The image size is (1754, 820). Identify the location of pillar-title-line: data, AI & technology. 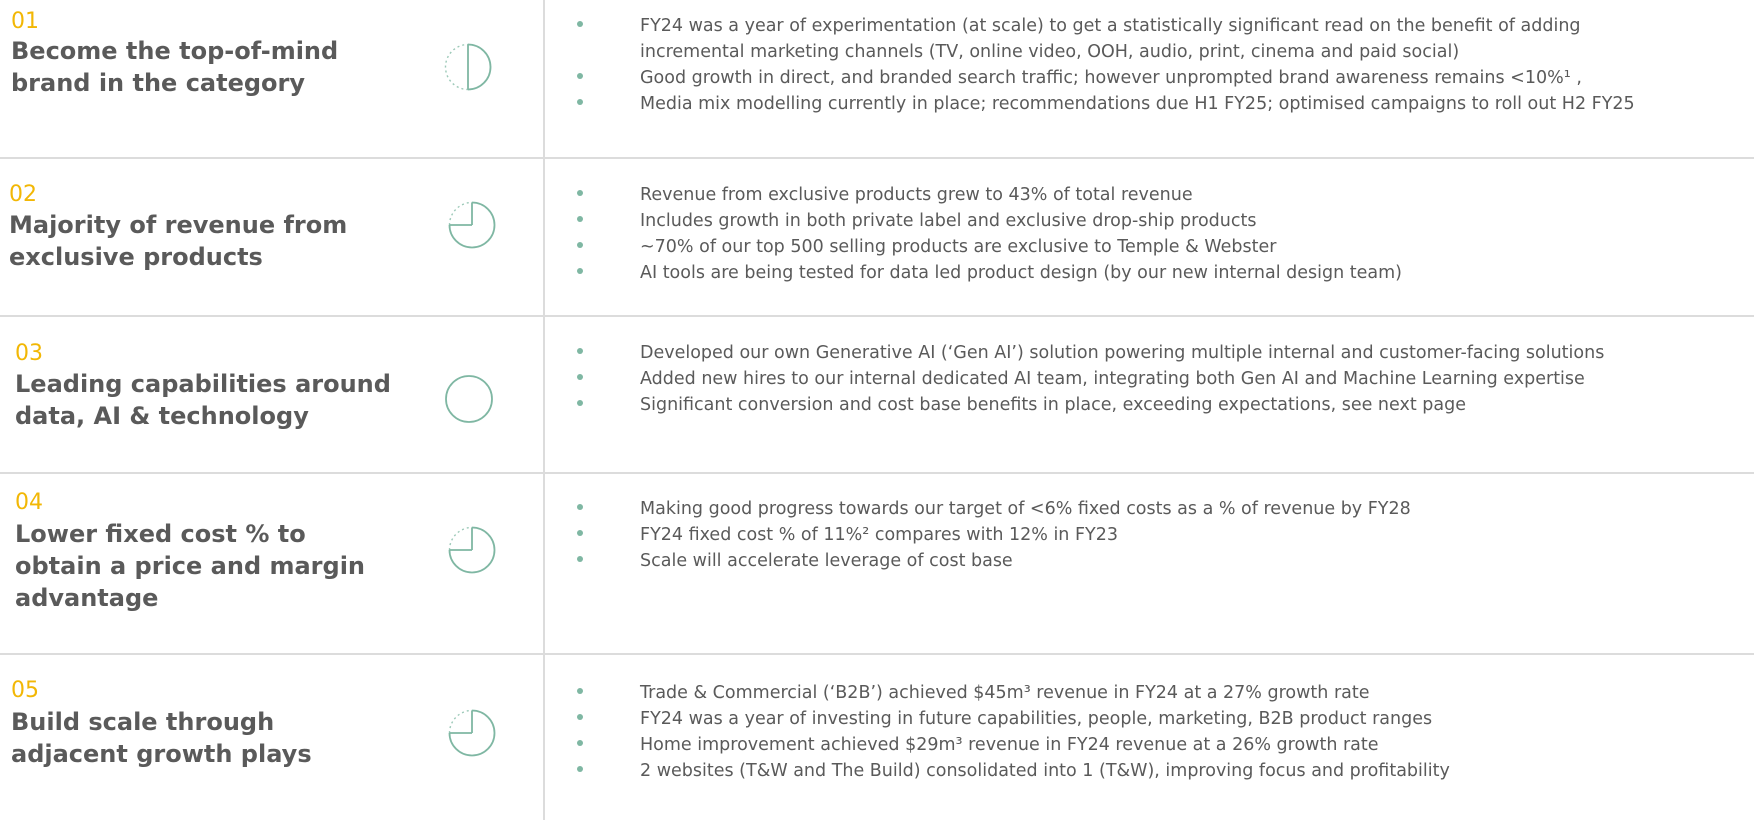
(162, 416).